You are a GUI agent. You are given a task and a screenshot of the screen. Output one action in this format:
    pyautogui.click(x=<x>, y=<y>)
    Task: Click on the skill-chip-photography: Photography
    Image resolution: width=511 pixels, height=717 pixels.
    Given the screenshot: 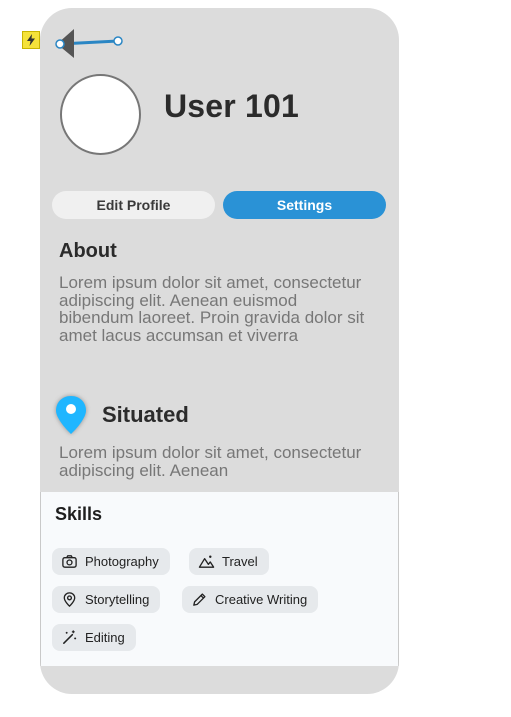 What is the action you would take?
    pyautogui.click(x=111, y=561)
    